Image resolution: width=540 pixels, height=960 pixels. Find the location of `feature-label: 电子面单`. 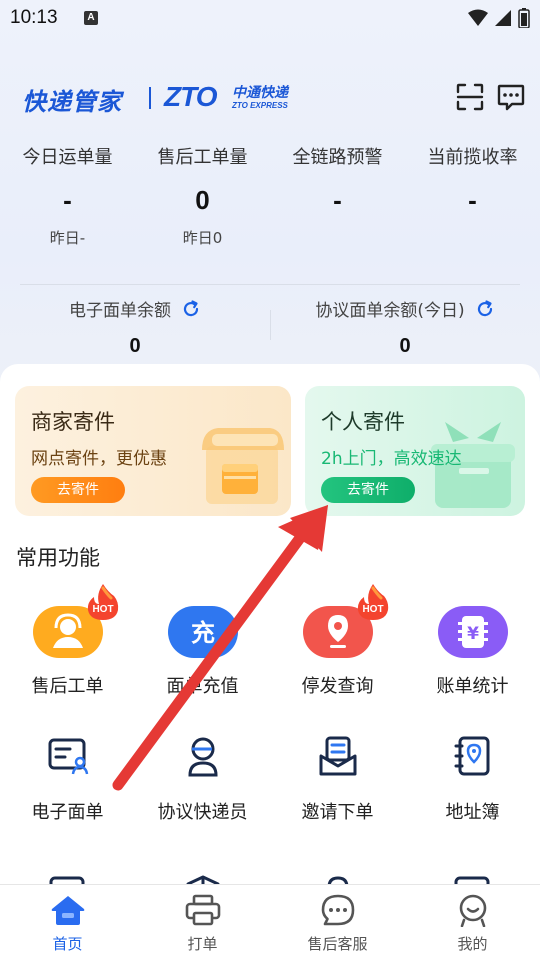

feature-label: 电子面单 is located at coordinates (67, 812).